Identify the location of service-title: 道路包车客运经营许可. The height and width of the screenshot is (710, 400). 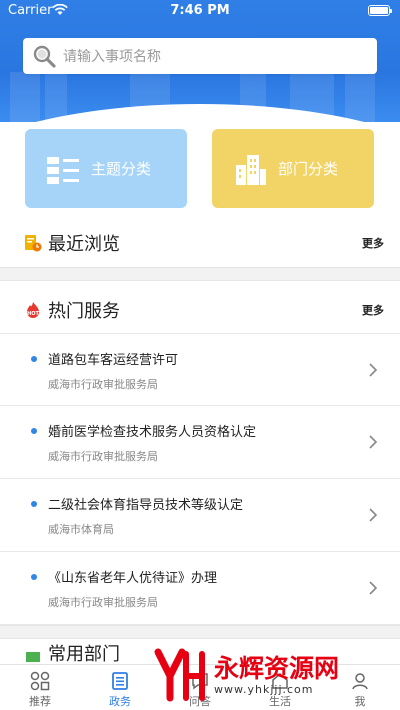
(113, 360).